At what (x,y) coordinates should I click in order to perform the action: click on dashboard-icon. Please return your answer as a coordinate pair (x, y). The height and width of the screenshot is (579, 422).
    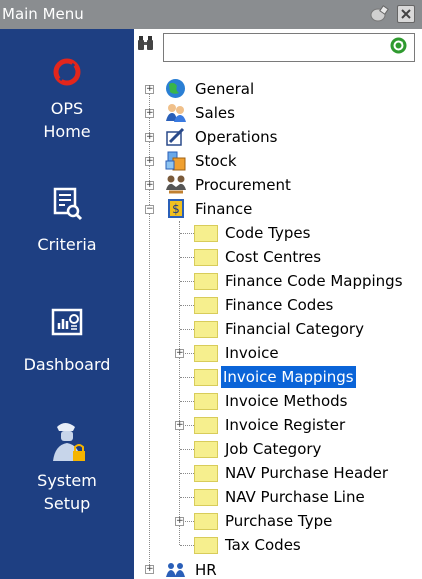
    Looking at the image, I should click on (67, 322).